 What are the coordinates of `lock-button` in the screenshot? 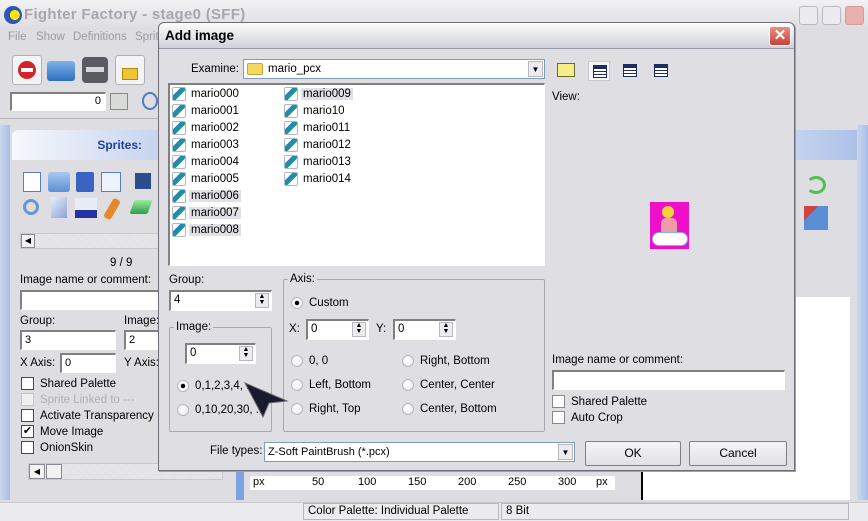 It's located at (130, 70).